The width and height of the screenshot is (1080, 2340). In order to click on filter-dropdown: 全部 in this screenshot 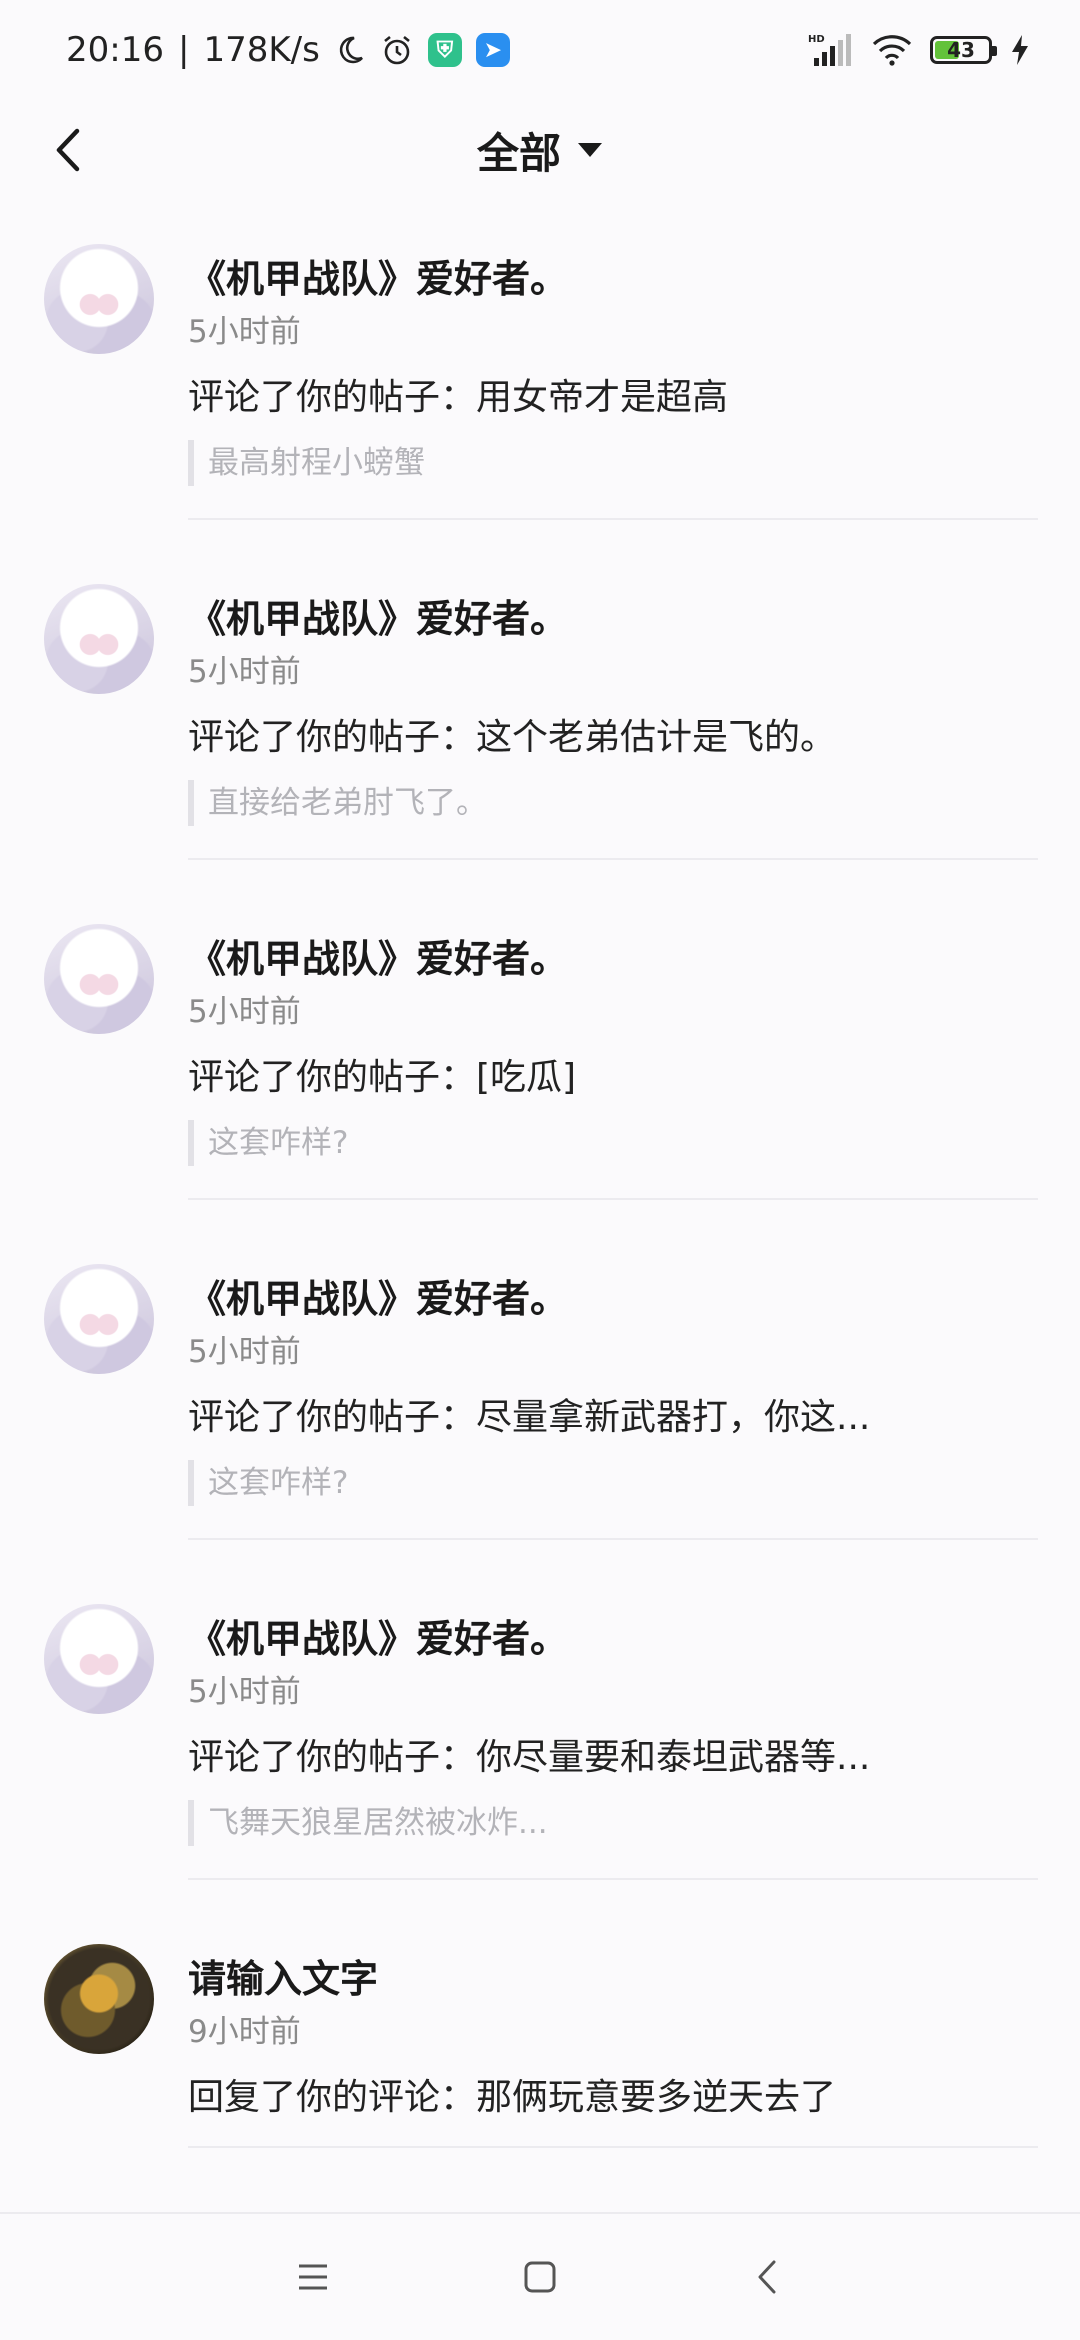, I will do `click(540, 150)`.